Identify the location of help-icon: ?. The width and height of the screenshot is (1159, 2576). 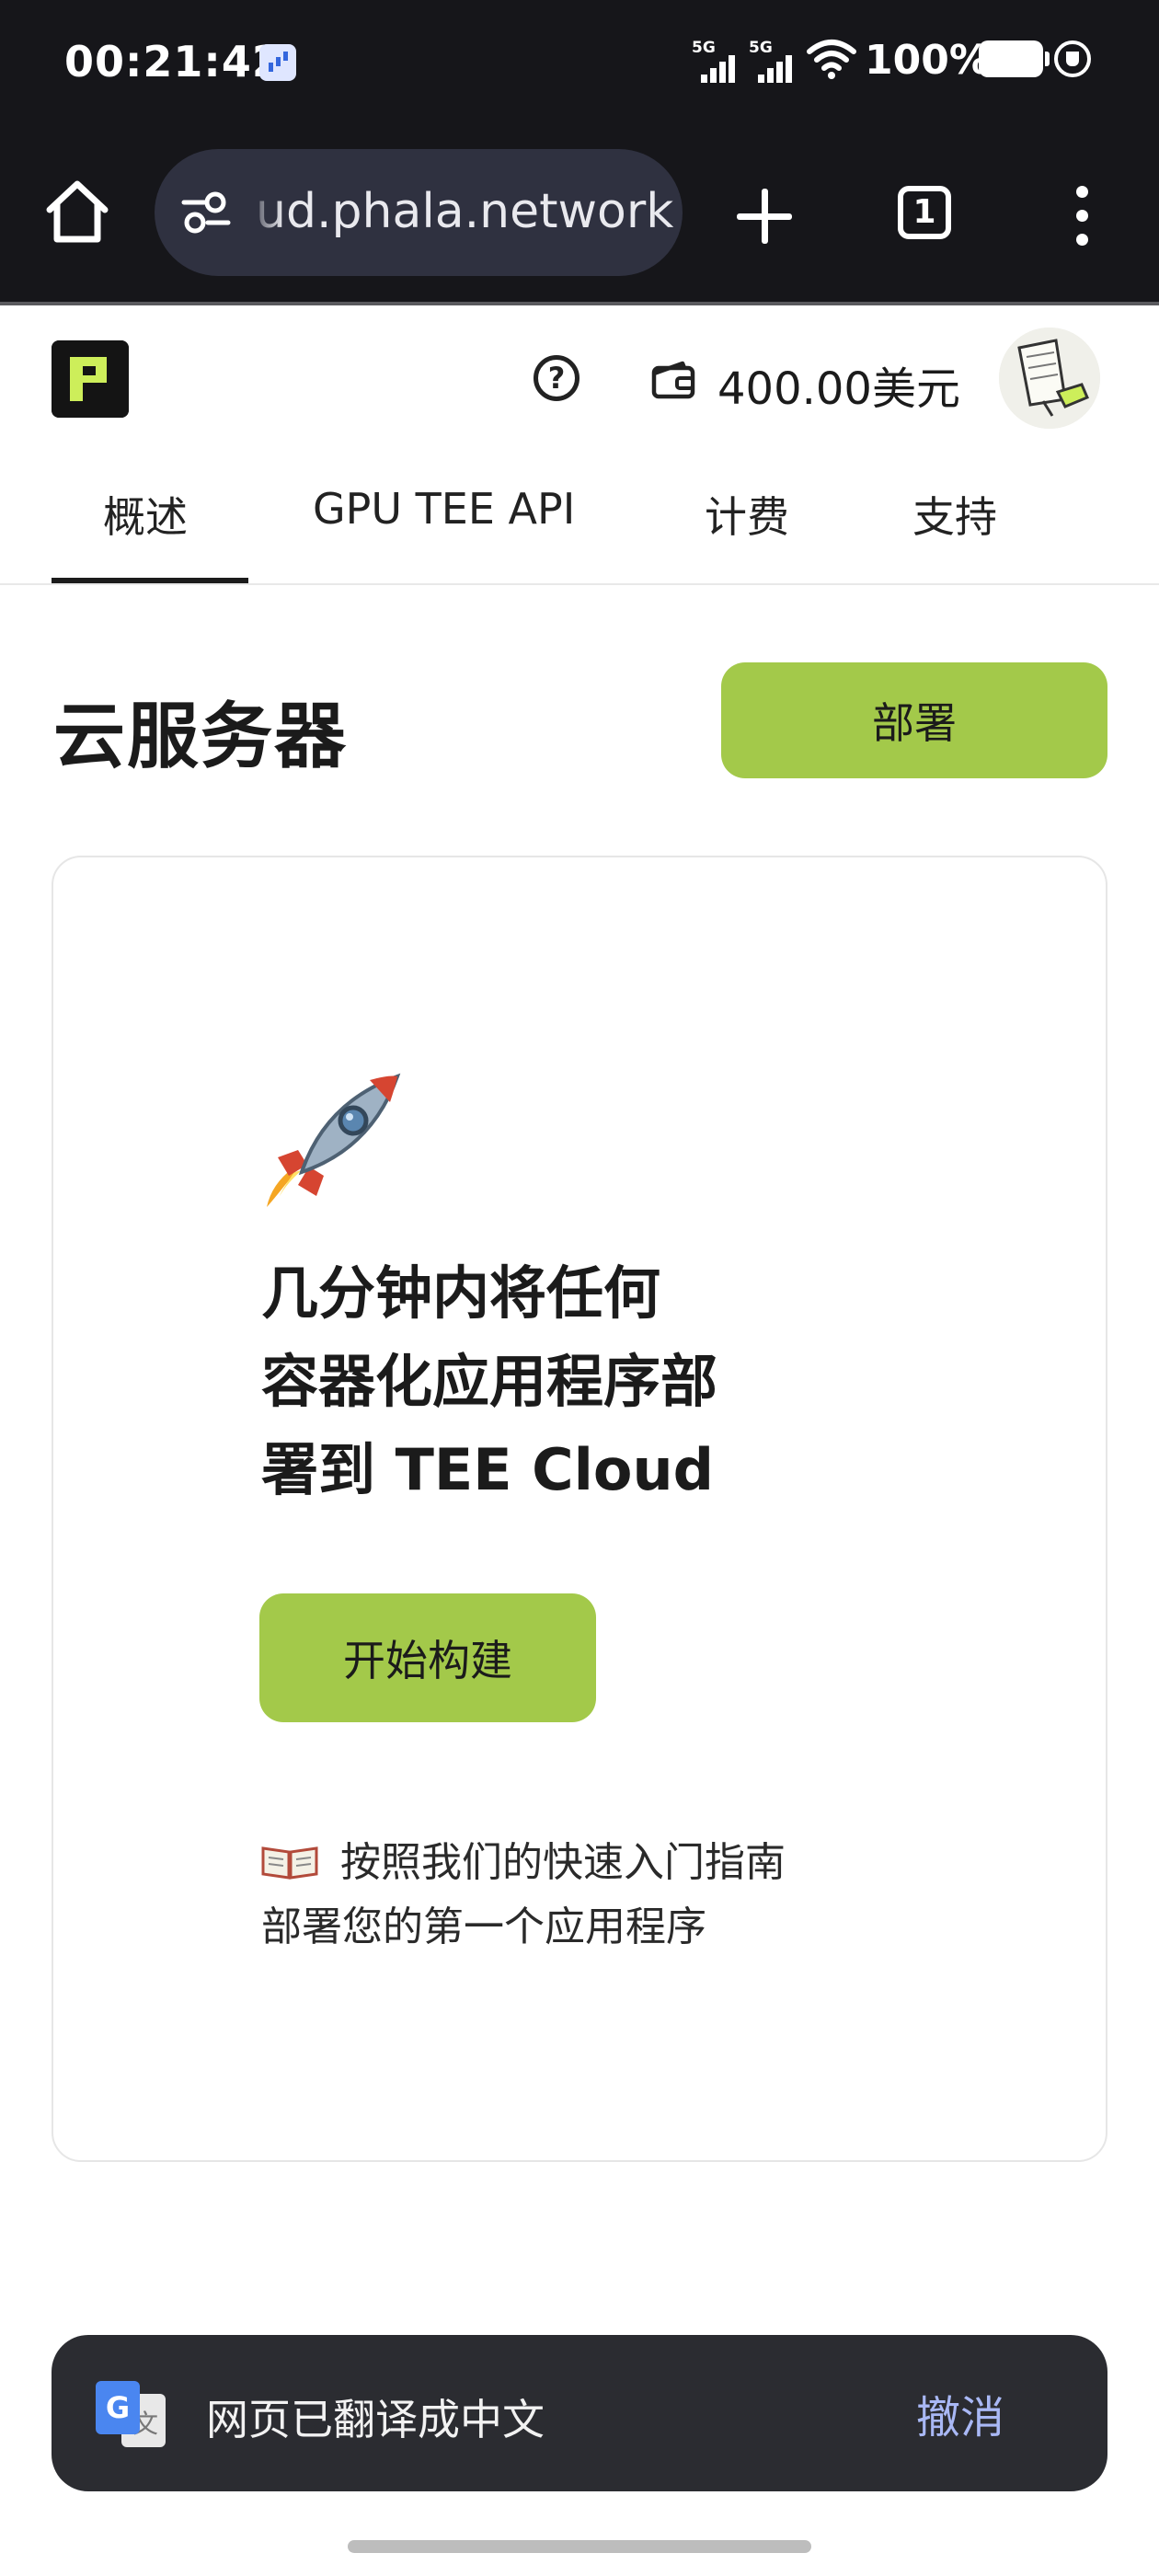
(557, 378).